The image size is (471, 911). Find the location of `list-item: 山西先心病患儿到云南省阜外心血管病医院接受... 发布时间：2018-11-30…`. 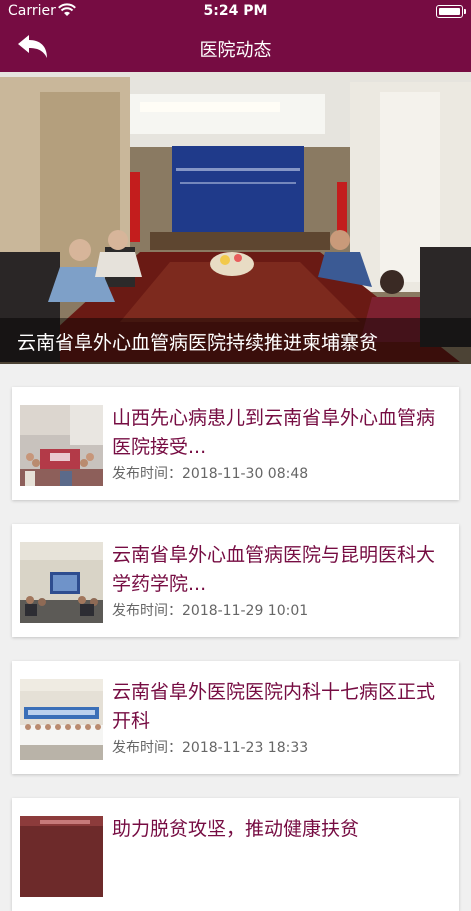

list-item: 山西先心病患儿到云南省阜外心血管病医院接受... 发布时间：2018-11-30… is located at coordinates (235, 443).